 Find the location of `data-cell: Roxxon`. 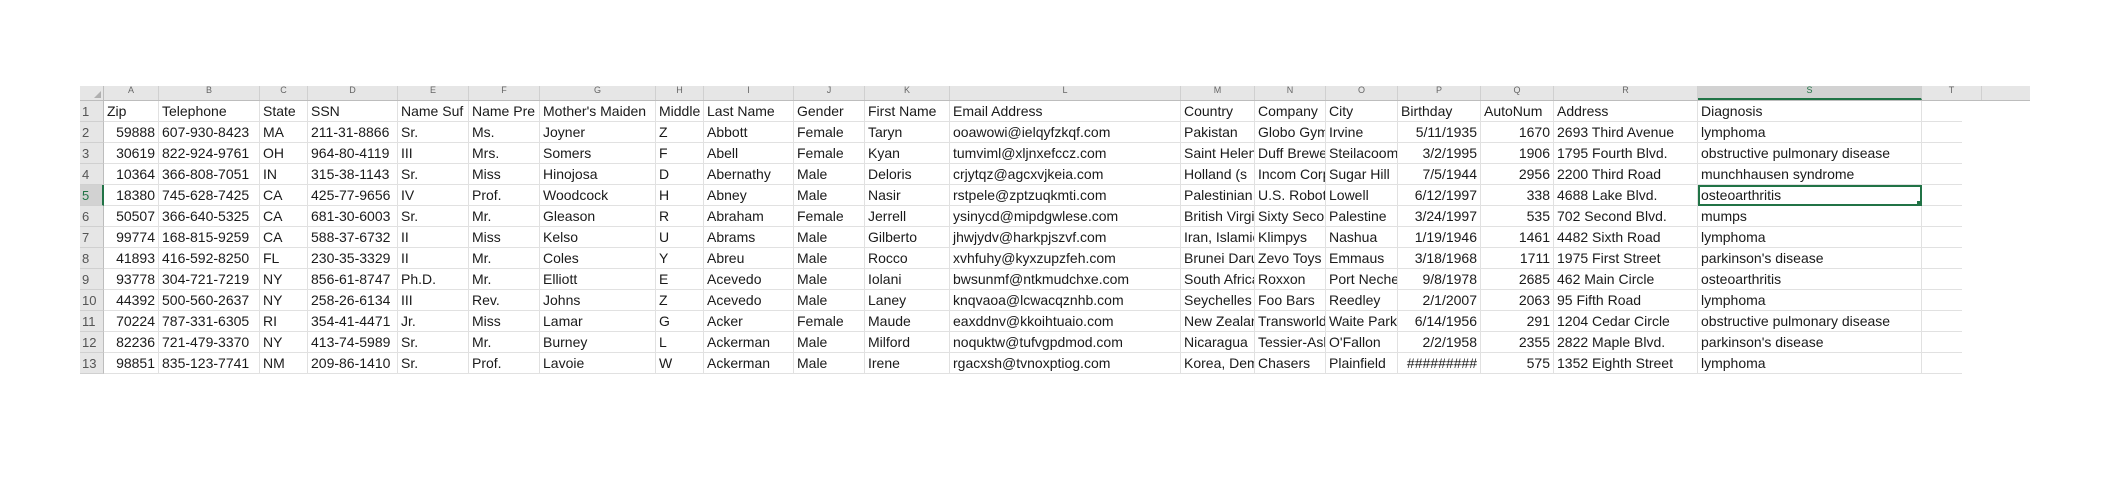

data-cell: Roxxon is located at coordinates (1290, 279).